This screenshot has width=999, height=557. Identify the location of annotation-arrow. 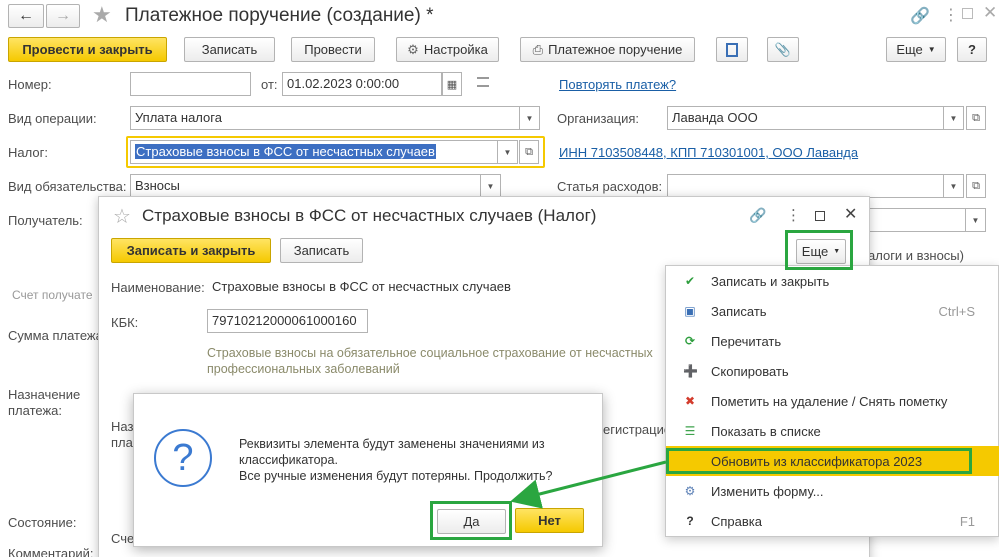
(588, 484).